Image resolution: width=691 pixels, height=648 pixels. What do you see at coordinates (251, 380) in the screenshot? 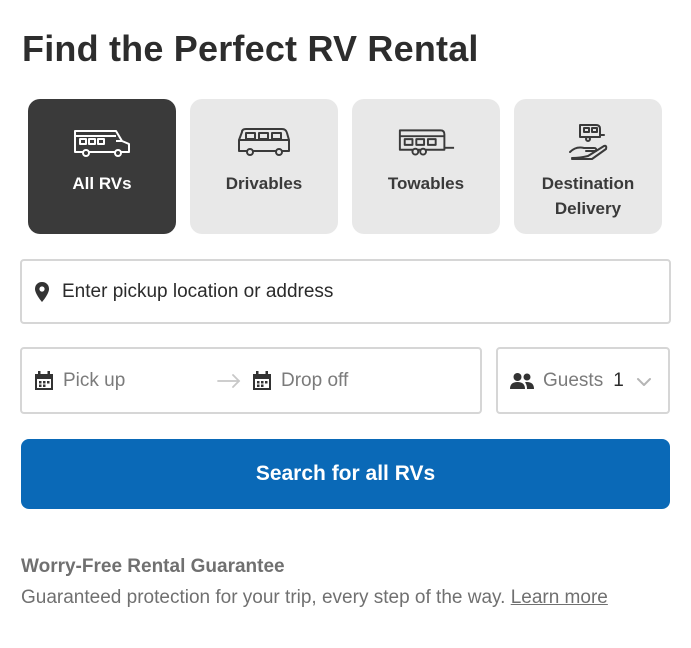
I see `date-range-picker: Pick up Drop off` at bounding box center [251, 380].